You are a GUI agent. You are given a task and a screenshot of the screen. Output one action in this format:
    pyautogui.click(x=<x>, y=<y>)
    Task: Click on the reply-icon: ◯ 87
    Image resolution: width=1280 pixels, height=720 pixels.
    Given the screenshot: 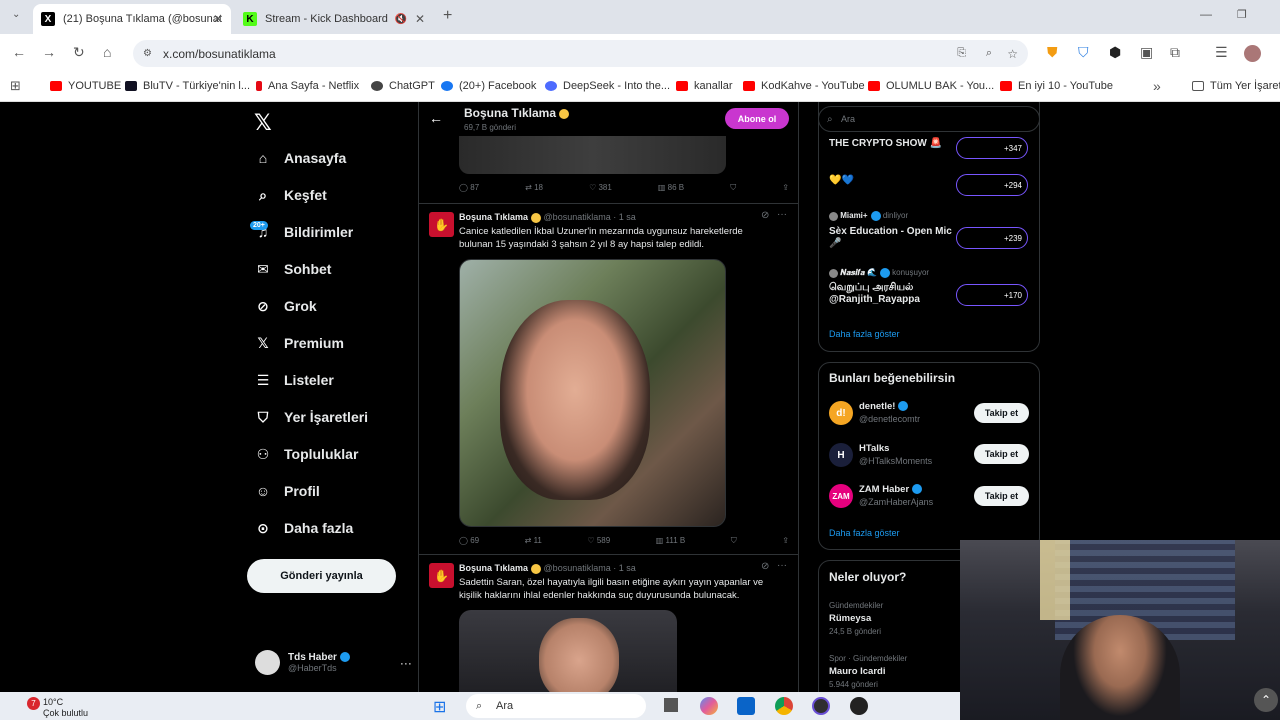 What is the action you would take?
    pyautogui.click(x=469, y=188)
    